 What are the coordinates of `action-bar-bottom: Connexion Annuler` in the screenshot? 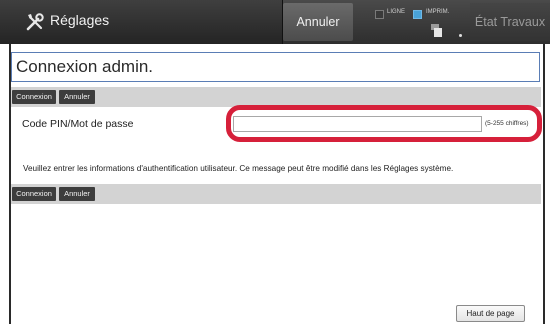 It's located at (276, 194).